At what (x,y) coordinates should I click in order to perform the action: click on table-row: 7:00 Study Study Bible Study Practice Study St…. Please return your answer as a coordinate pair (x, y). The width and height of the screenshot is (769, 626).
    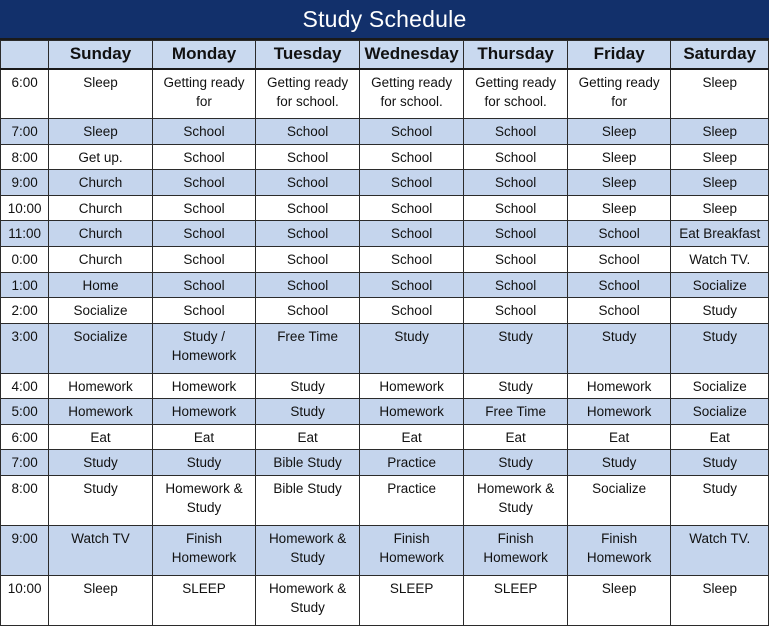
    Looking at the image, I should click on (384, 462).